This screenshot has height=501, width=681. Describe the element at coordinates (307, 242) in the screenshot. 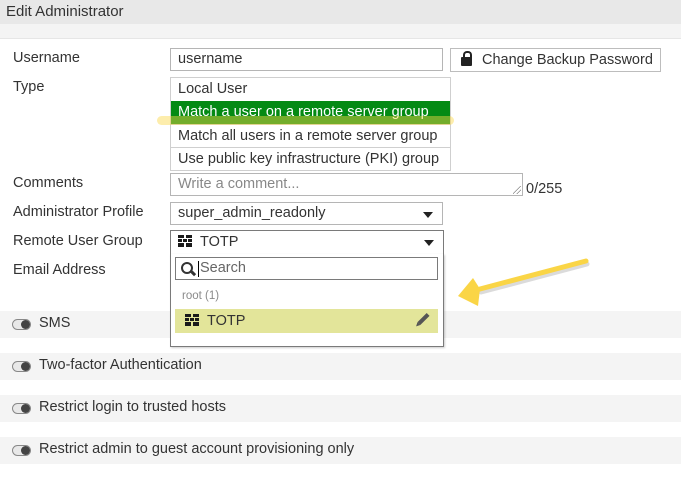

I see `remote-user-group-select: TOTP` at that location.